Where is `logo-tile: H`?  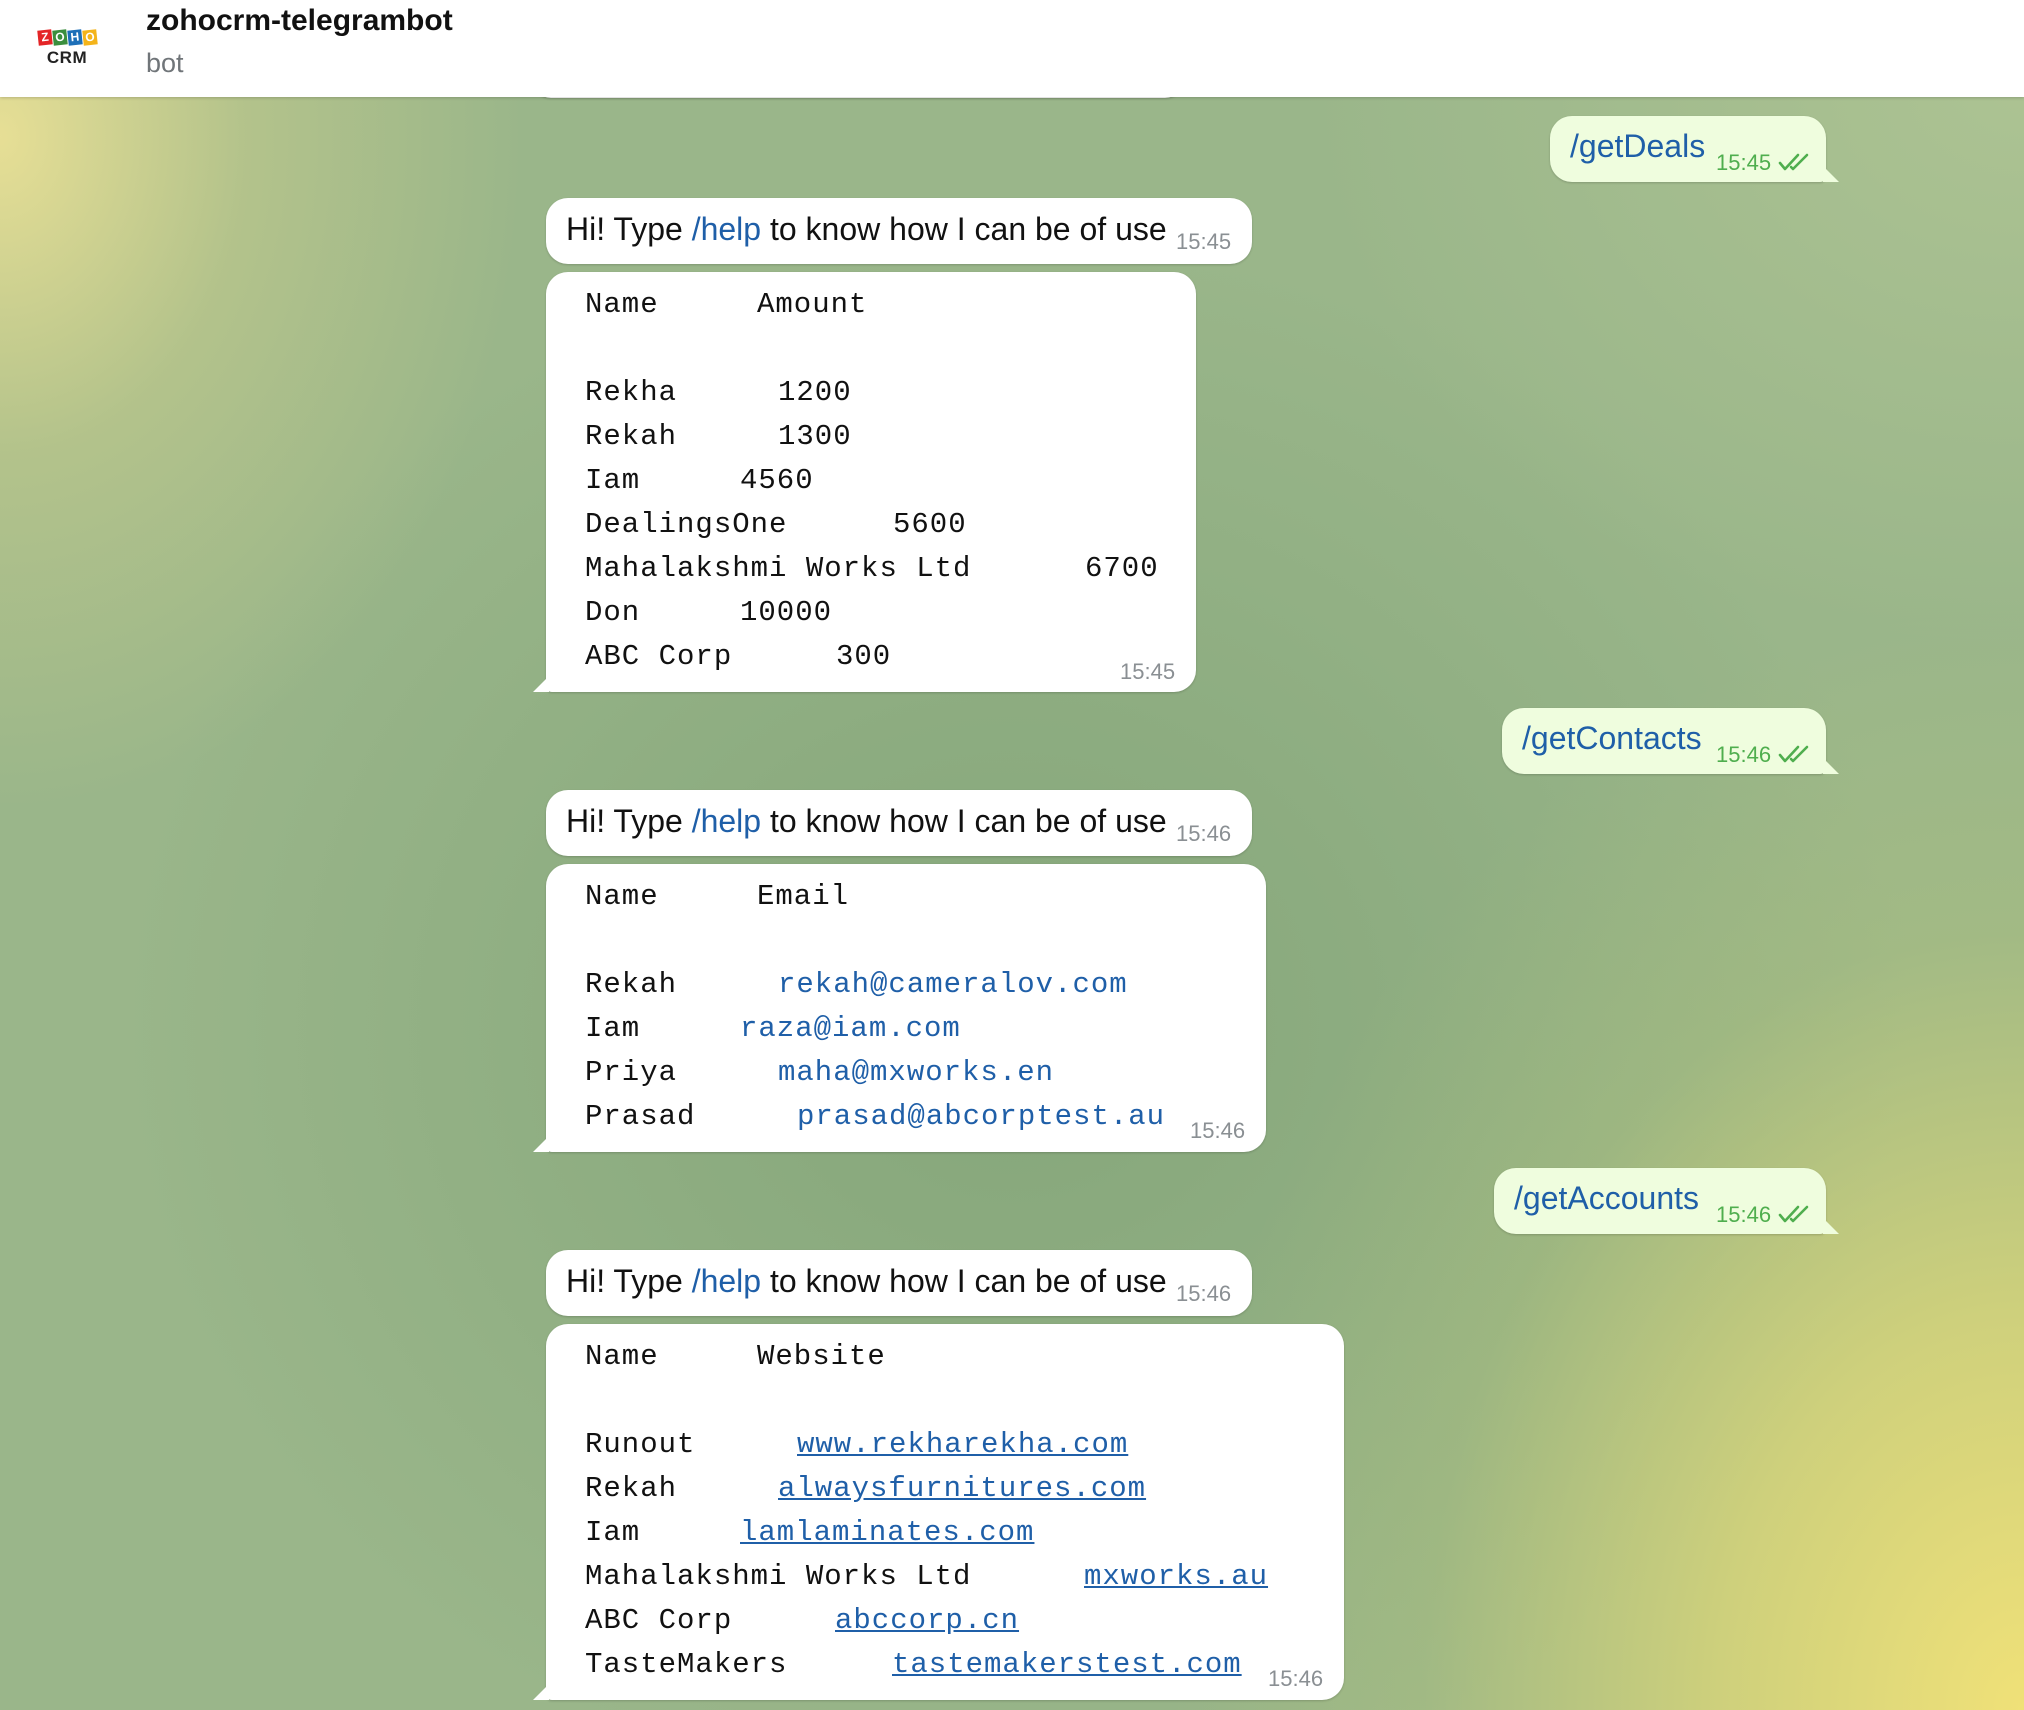
logo-tile: H is located at coordinates (74, 37).